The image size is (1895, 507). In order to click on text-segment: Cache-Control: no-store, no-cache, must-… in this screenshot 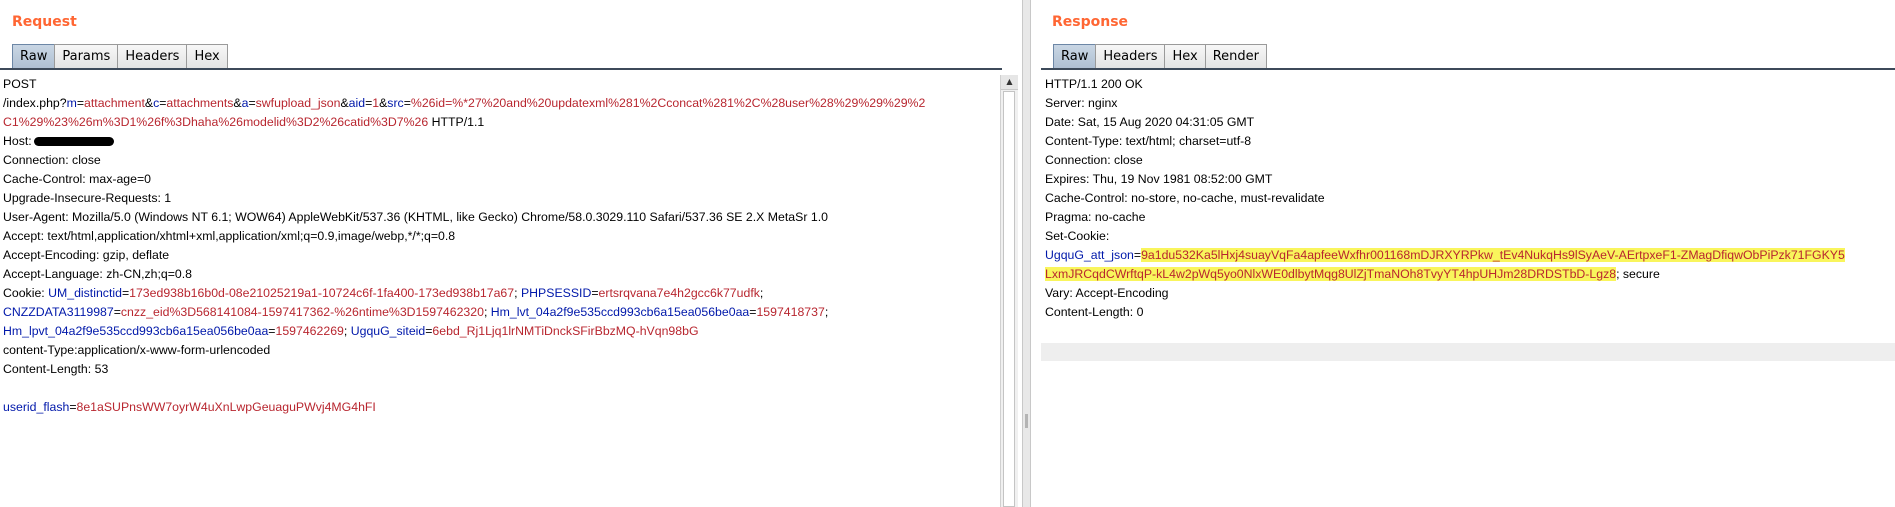, I will do `click(1185, 198)`.